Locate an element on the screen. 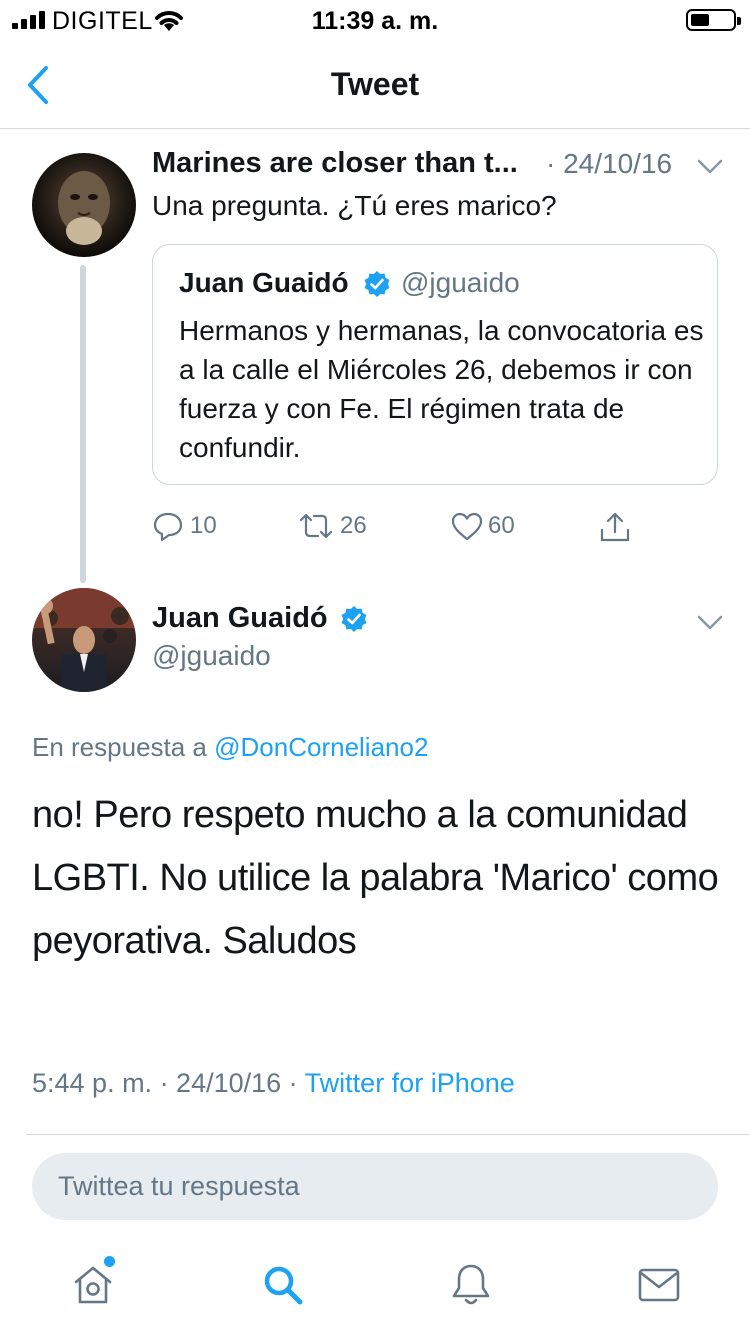  reply-count: 10 is located at coordinates (203, 525).